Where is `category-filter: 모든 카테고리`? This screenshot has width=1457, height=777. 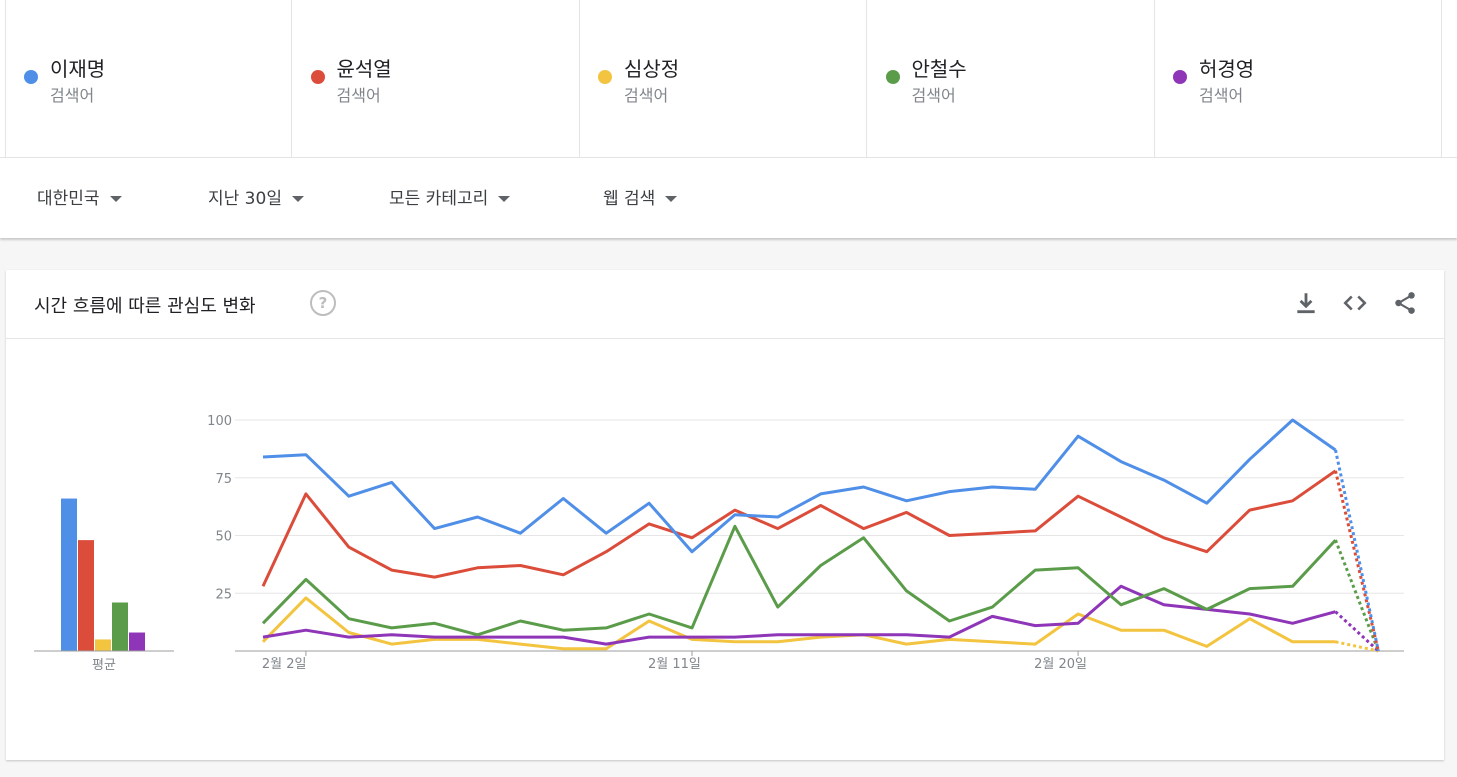
category-filter: 모든 카테고리 is located at coordinates (450, 196).